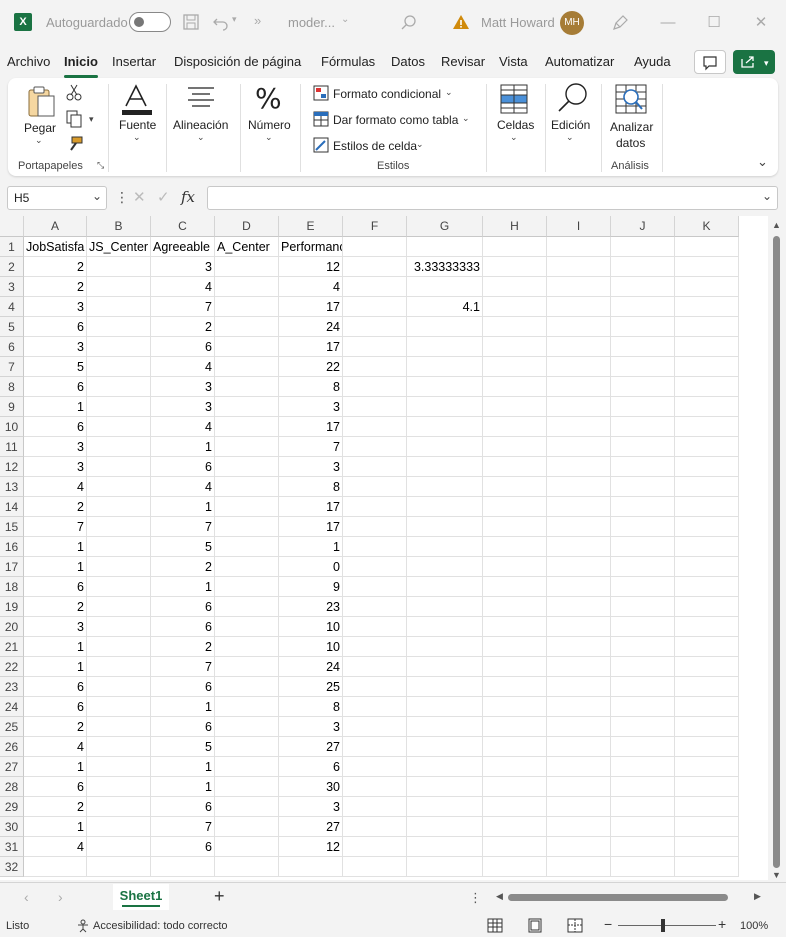 Image resolution: width=786 pixels, height=937 pixels. Describe the element at coordinates (579, 547) in the screenshot. I see `cell-i16` at that location.